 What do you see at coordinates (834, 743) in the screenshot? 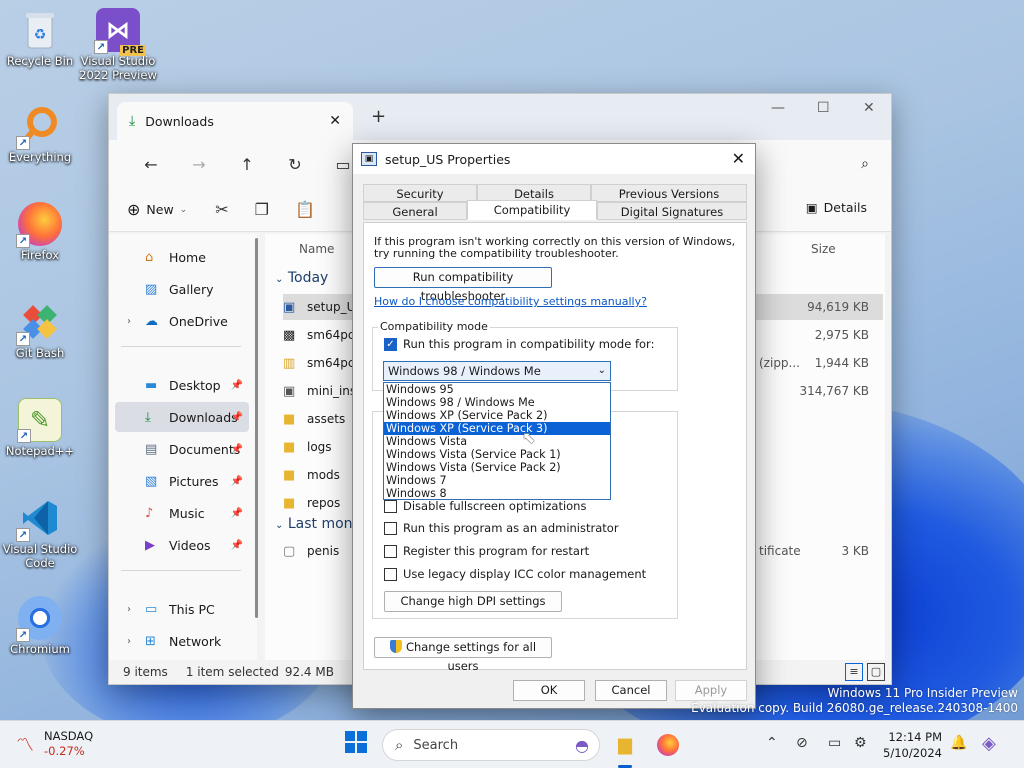
I see `display-icon: ▭` at bounding box center [834, 743].